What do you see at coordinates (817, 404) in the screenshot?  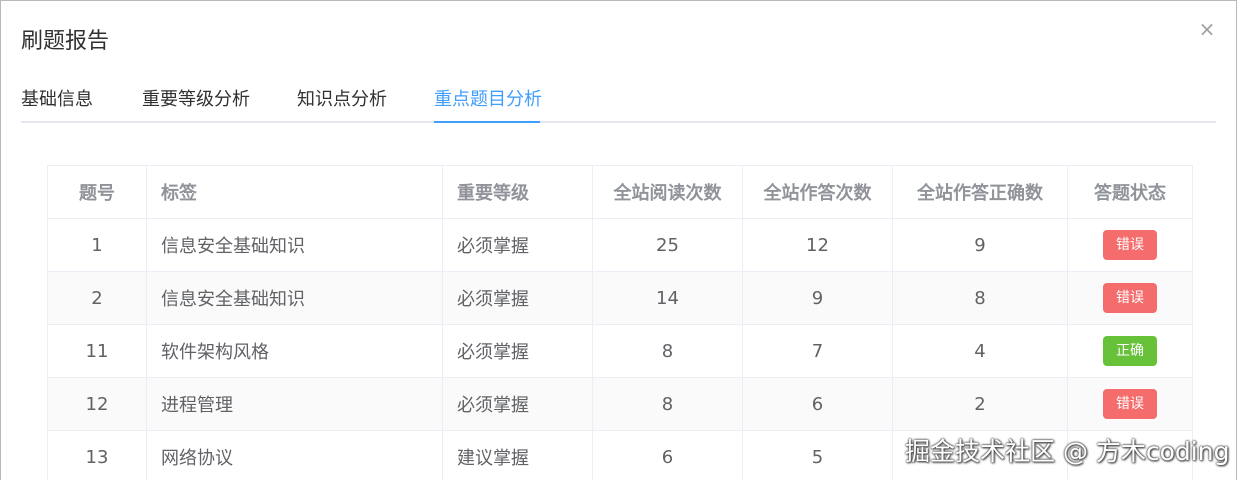 I see `row-site-answer-count: 6` at bounding box center [817, 404].